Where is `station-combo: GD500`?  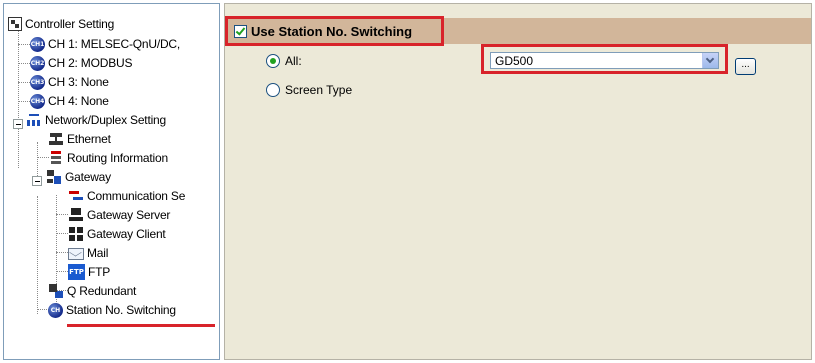
station-combo: GD500 is located at coordinates (604, 60).